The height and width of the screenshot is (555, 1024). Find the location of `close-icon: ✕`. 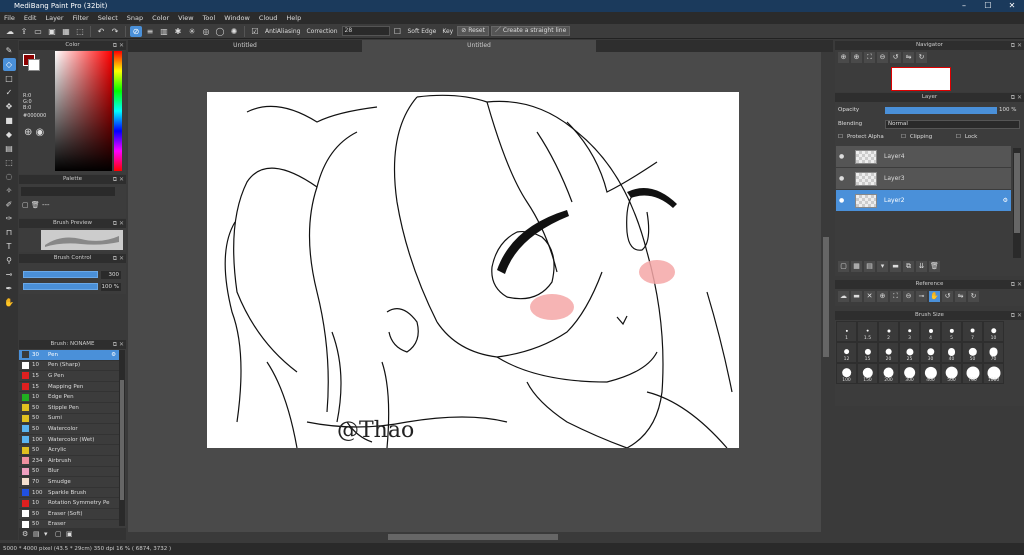

close-icon: ✕ is located at coordinates (1012, 6).